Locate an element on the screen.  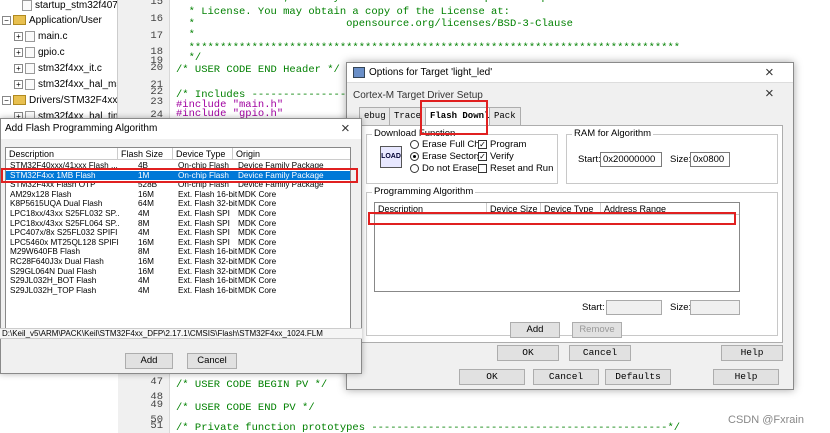
code-line: /* USER CODE BEGIN PV */ is located at coordinates (251, 385).